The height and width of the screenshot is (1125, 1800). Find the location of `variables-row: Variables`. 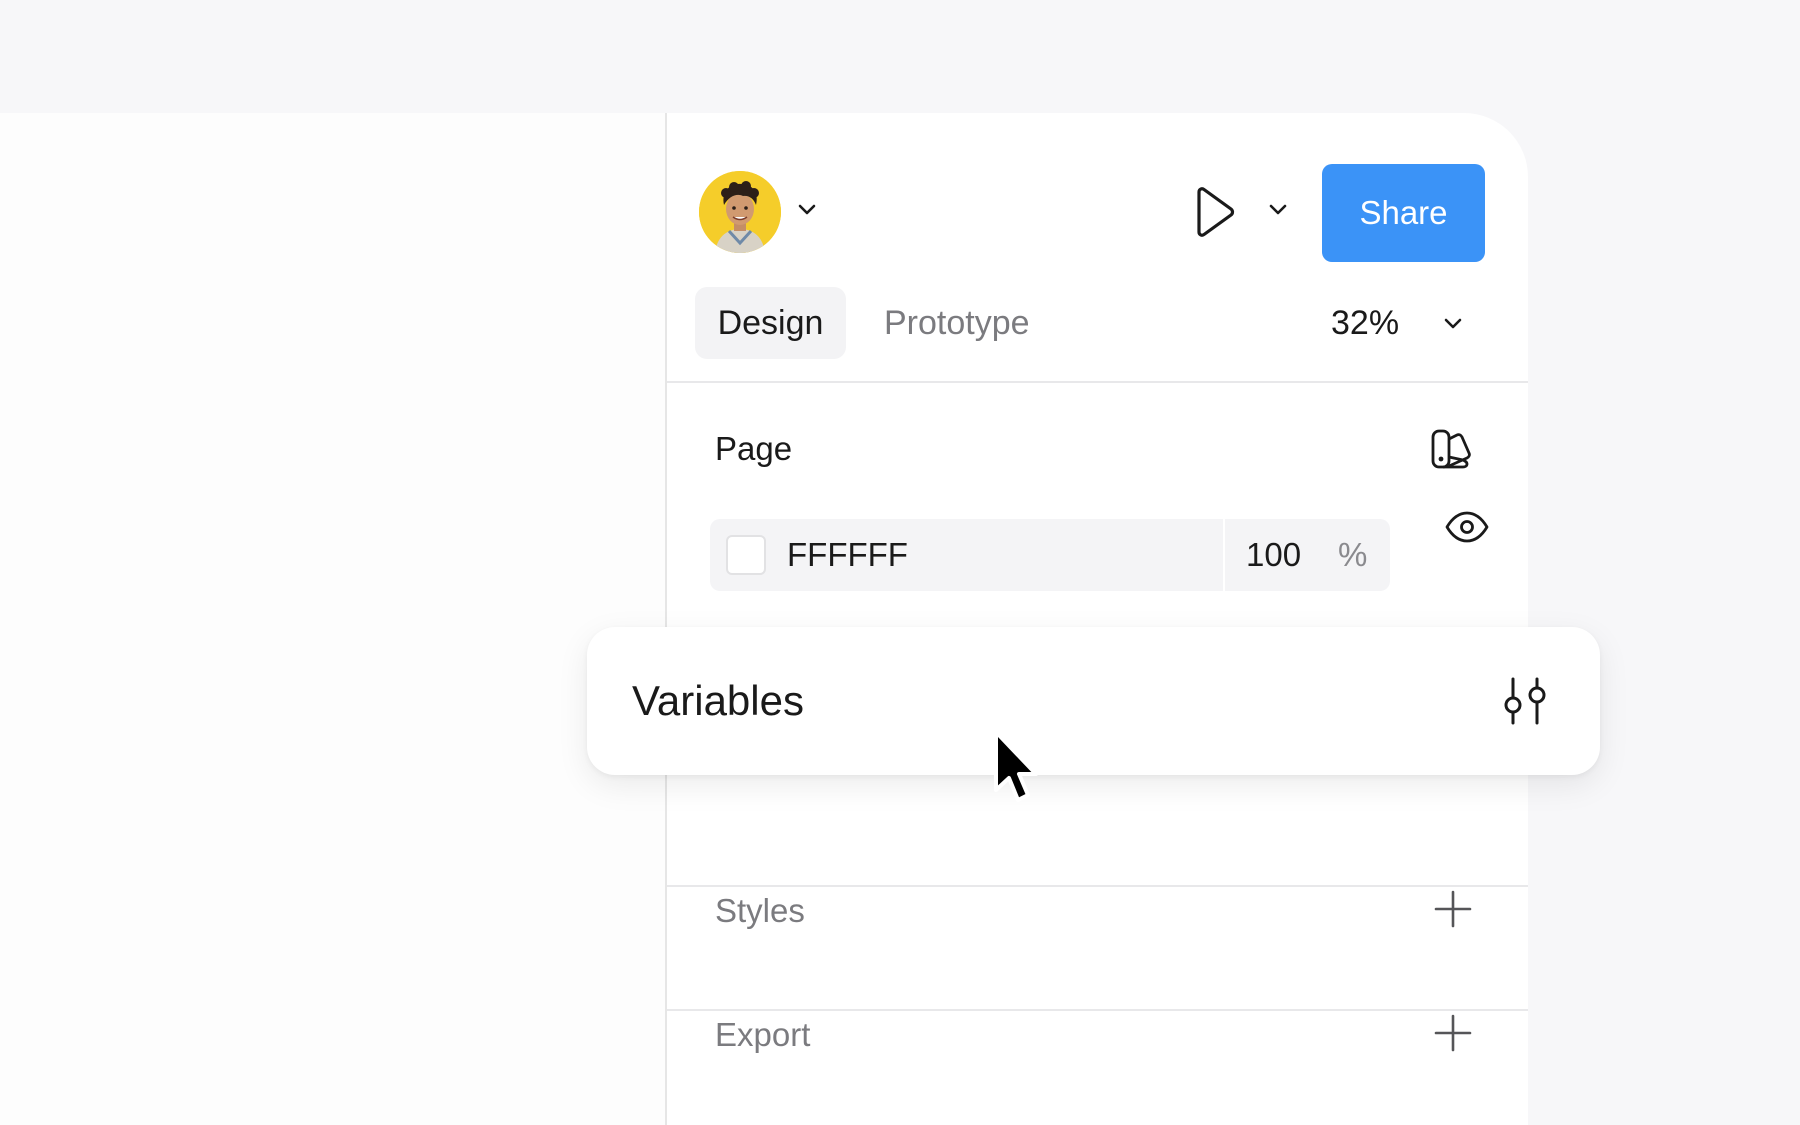

variables-row: Variables is located at coordinates (1093, 701).